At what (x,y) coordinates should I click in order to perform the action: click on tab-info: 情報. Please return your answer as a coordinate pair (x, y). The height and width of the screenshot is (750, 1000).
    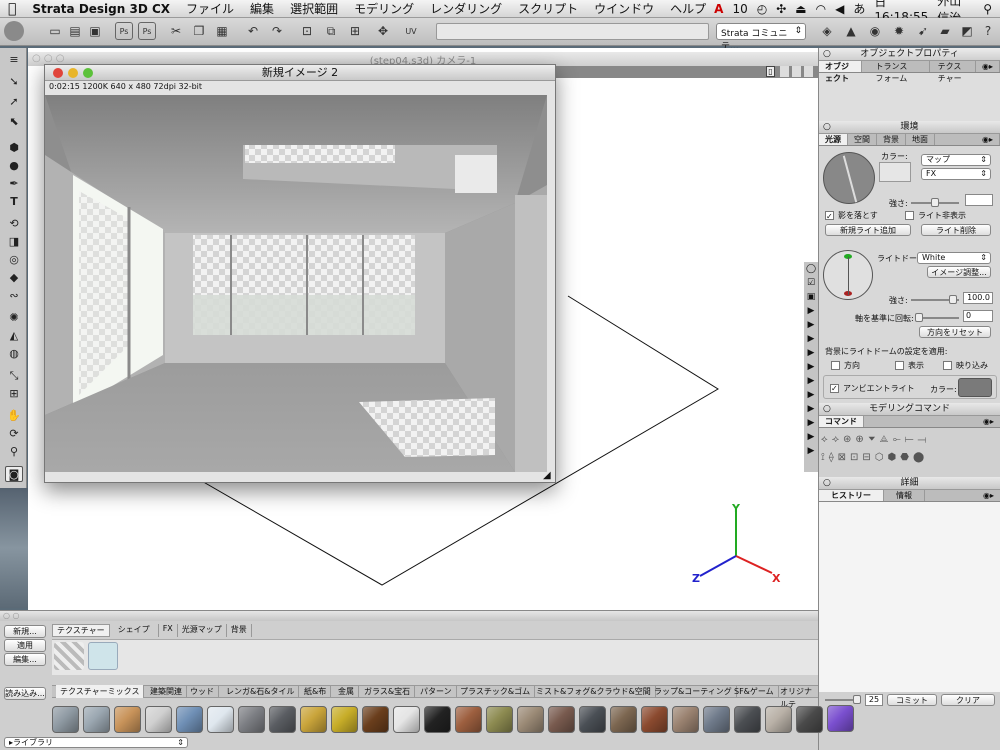
    Looking at the image, I should click on (904, 495).